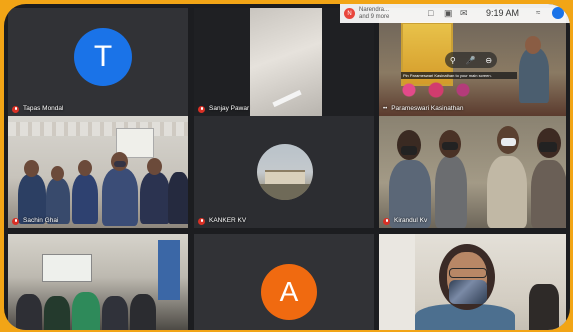 The width and height of the screenshot is (573, 332). I want to click on video-controls: ⚲ 🎤 ⊖, so click(471, 60).